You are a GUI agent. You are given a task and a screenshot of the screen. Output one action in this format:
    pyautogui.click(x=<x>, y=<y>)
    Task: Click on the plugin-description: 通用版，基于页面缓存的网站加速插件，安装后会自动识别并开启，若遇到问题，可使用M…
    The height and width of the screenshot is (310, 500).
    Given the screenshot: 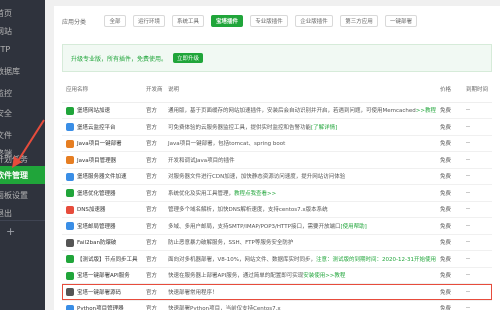 What is the action you would take?
    pyautogui.click(x=300, y=110)
    